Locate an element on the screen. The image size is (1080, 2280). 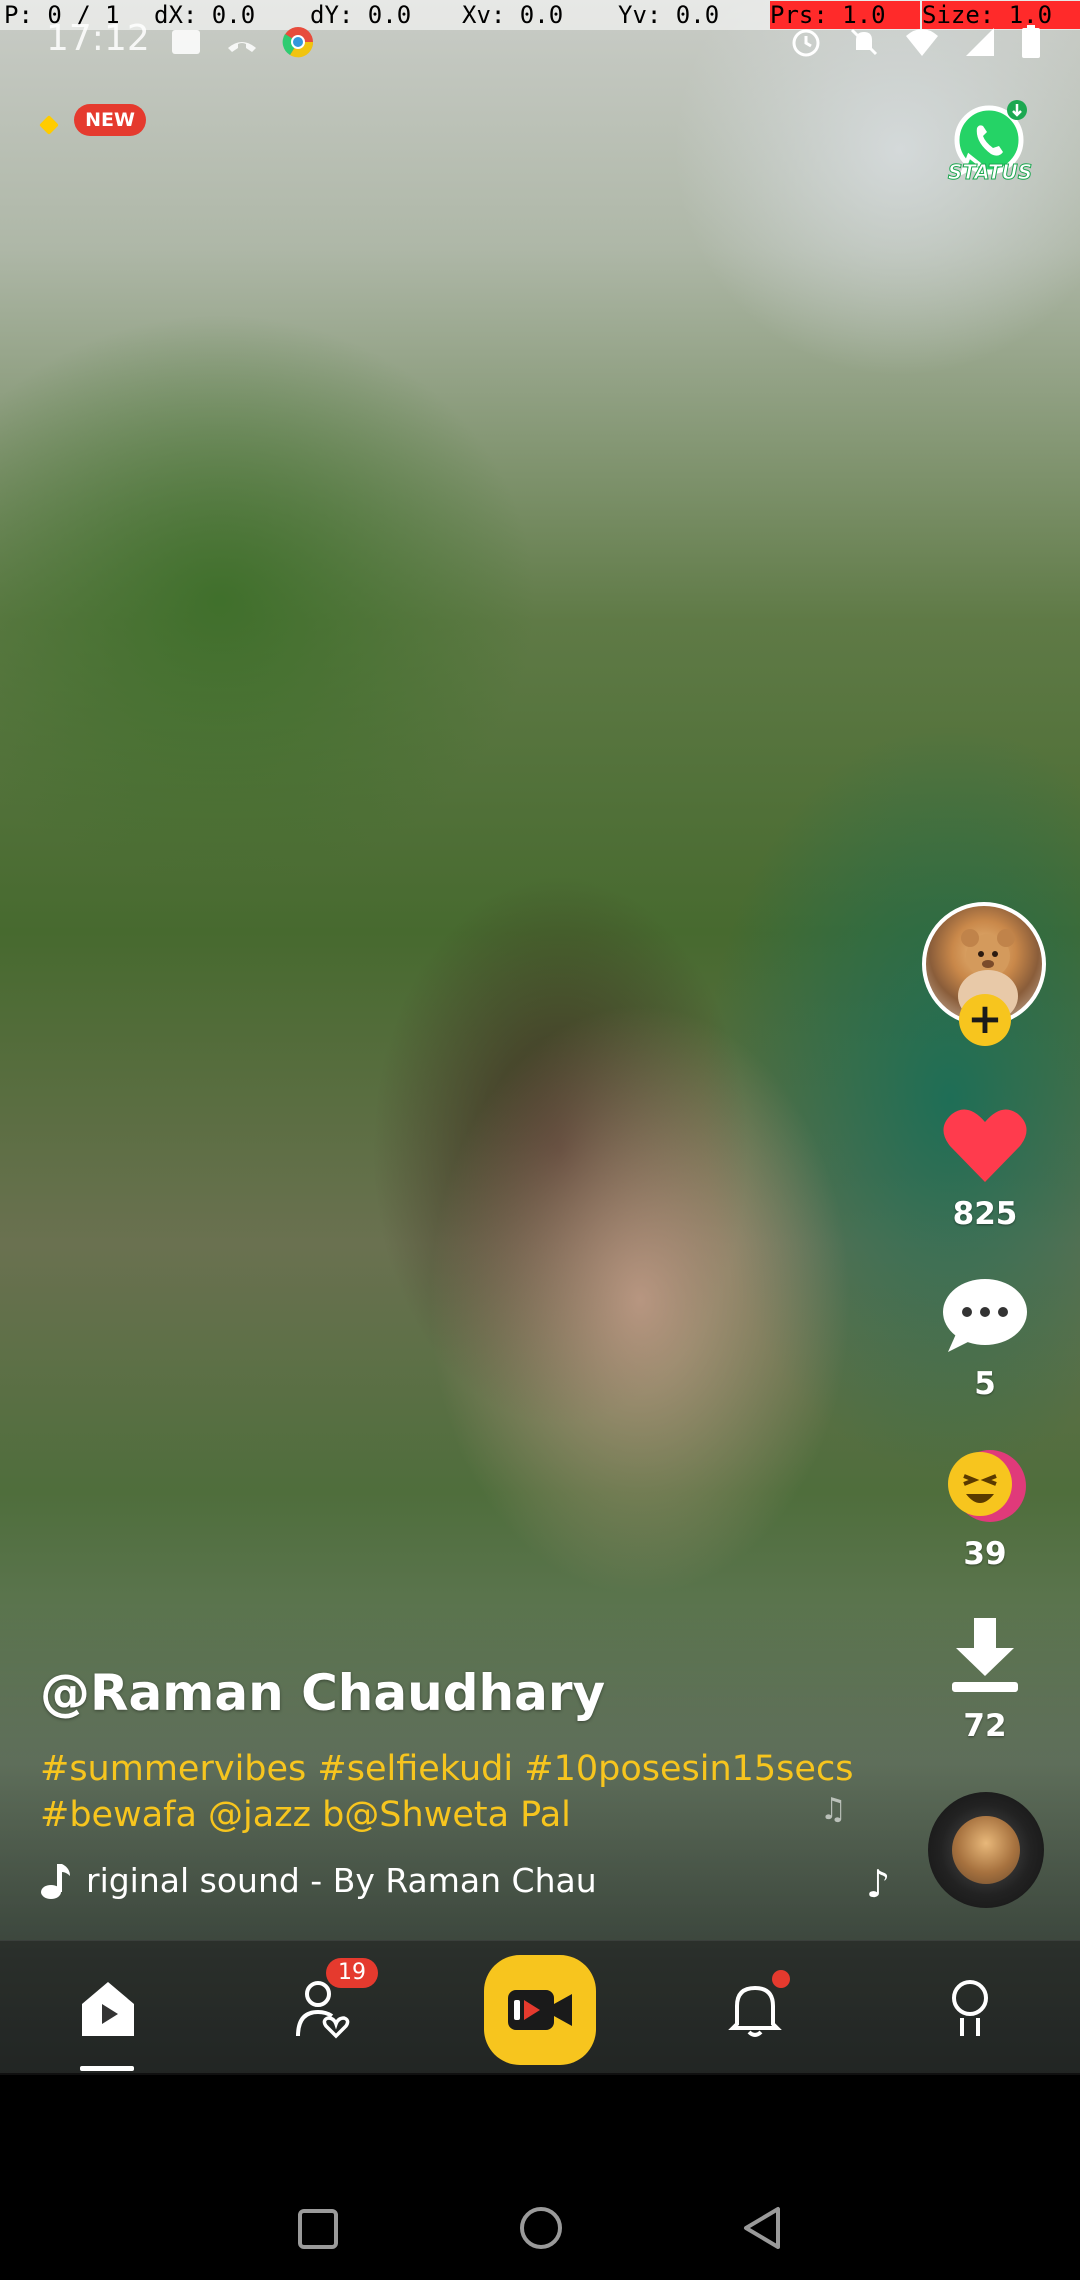
reaction-count: 39 is located at coordinates (985, 1554).